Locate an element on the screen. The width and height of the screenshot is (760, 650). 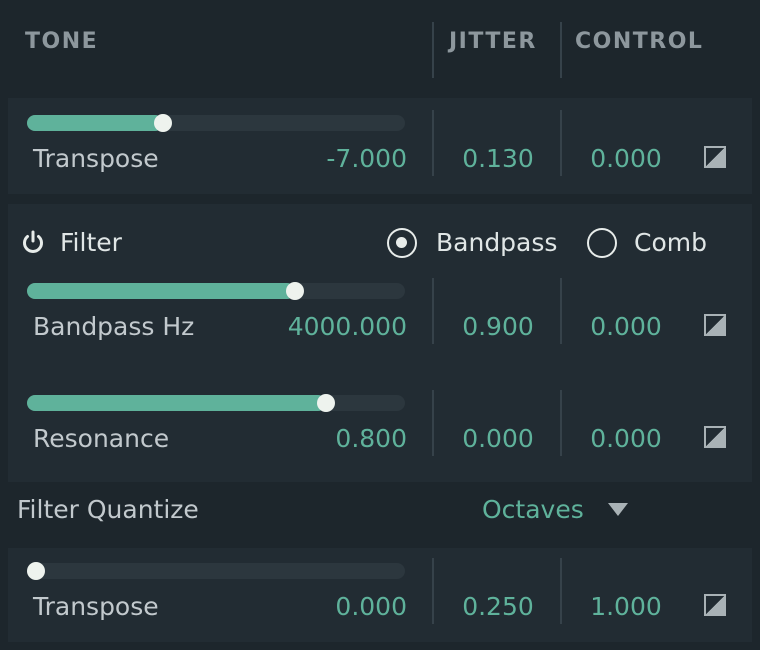
column-header-jitter: JITTER is located at coordinates (493, 41).